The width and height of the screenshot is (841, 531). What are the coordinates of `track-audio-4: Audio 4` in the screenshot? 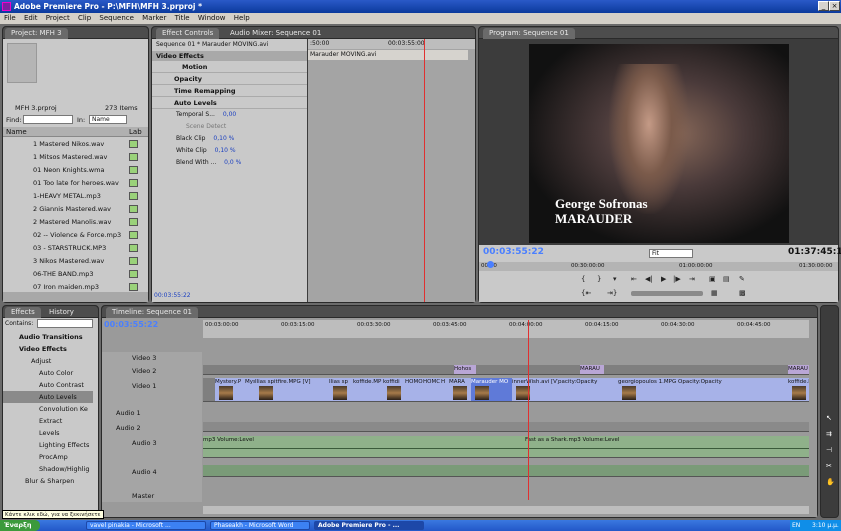 It's located at (152, 472).